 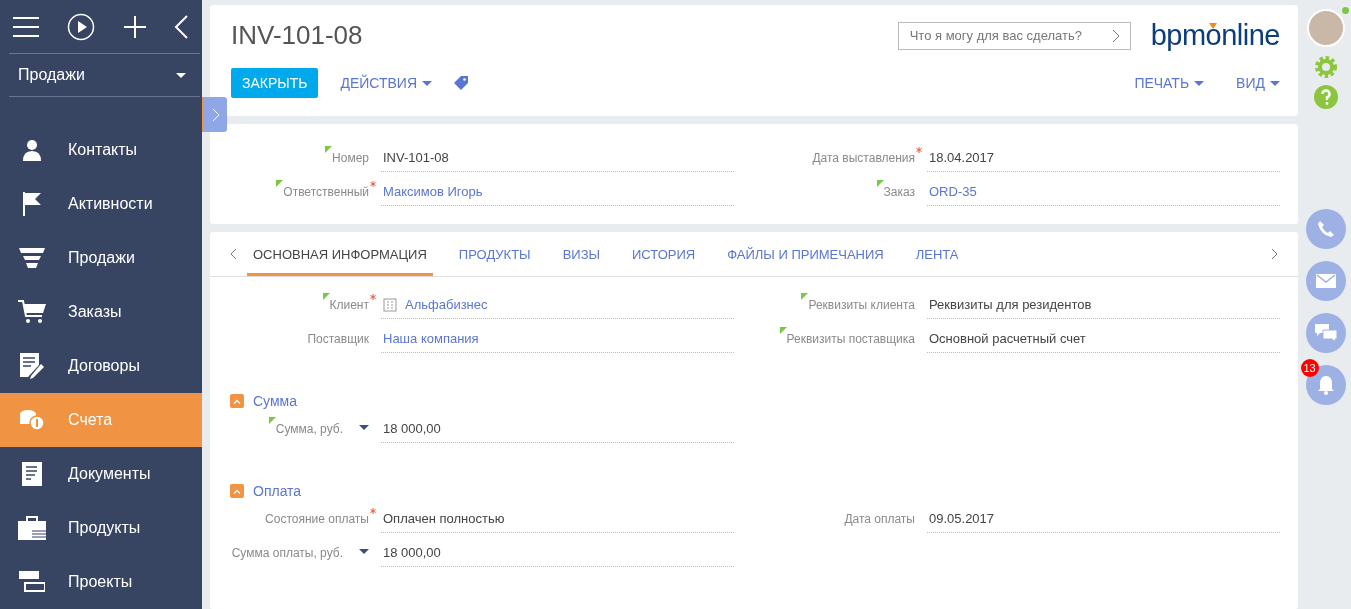 What do you see at coordinates (134, 26) in the screenshot?
I see `plus-icon` at bounding box center [134, 26].